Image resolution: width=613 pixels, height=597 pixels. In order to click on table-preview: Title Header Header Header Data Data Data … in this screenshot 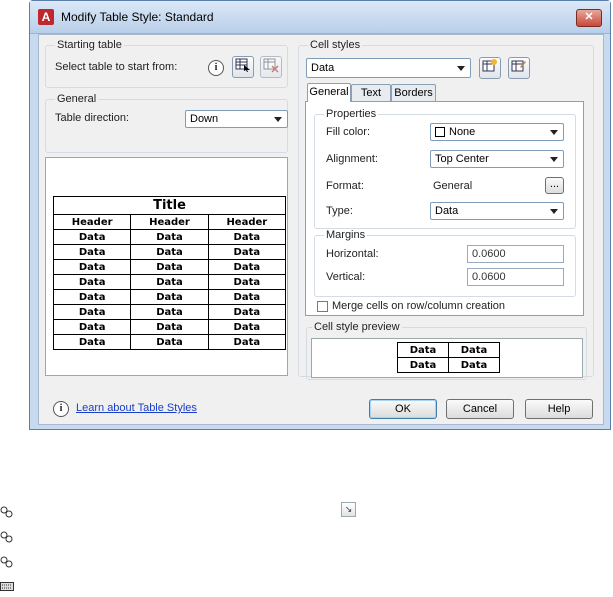, I will do `click(166, 266)`.